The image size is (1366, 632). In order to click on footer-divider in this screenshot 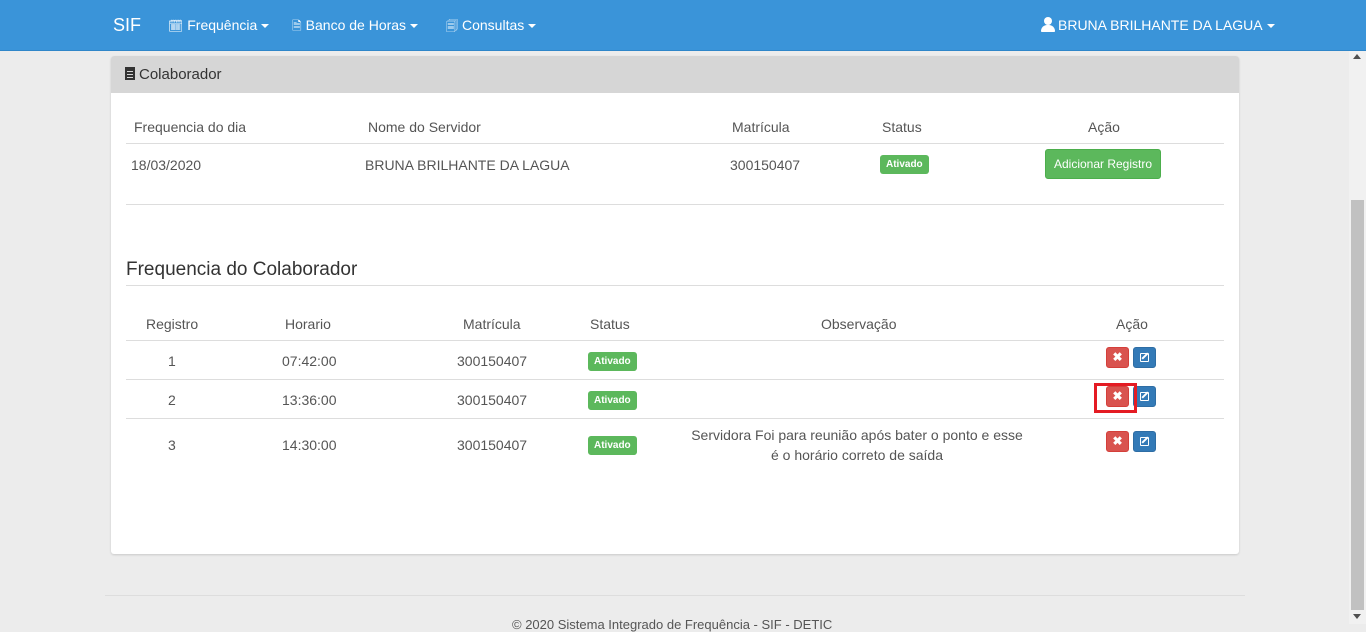, I will do `click(675, 595)`.